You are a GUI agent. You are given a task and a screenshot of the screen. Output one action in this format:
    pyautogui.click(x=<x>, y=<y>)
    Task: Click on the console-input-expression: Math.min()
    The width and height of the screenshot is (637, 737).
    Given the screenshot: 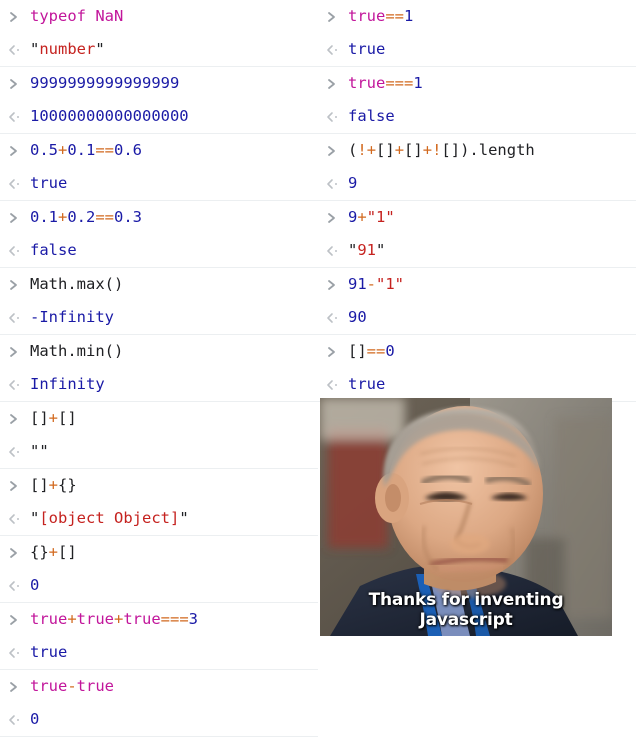 What is the action you would take?
    pyautogui.click(x=77, y=350)
    